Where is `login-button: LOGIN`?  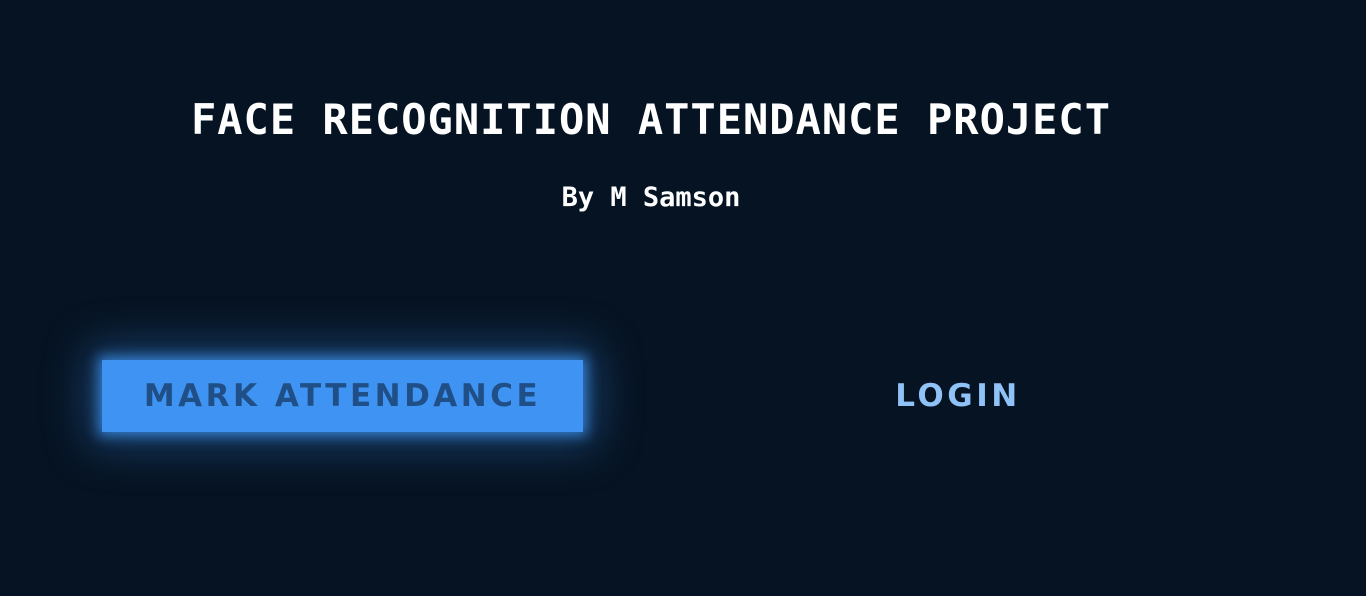
login-button: LOGIN is located at coordinates (958, 396).